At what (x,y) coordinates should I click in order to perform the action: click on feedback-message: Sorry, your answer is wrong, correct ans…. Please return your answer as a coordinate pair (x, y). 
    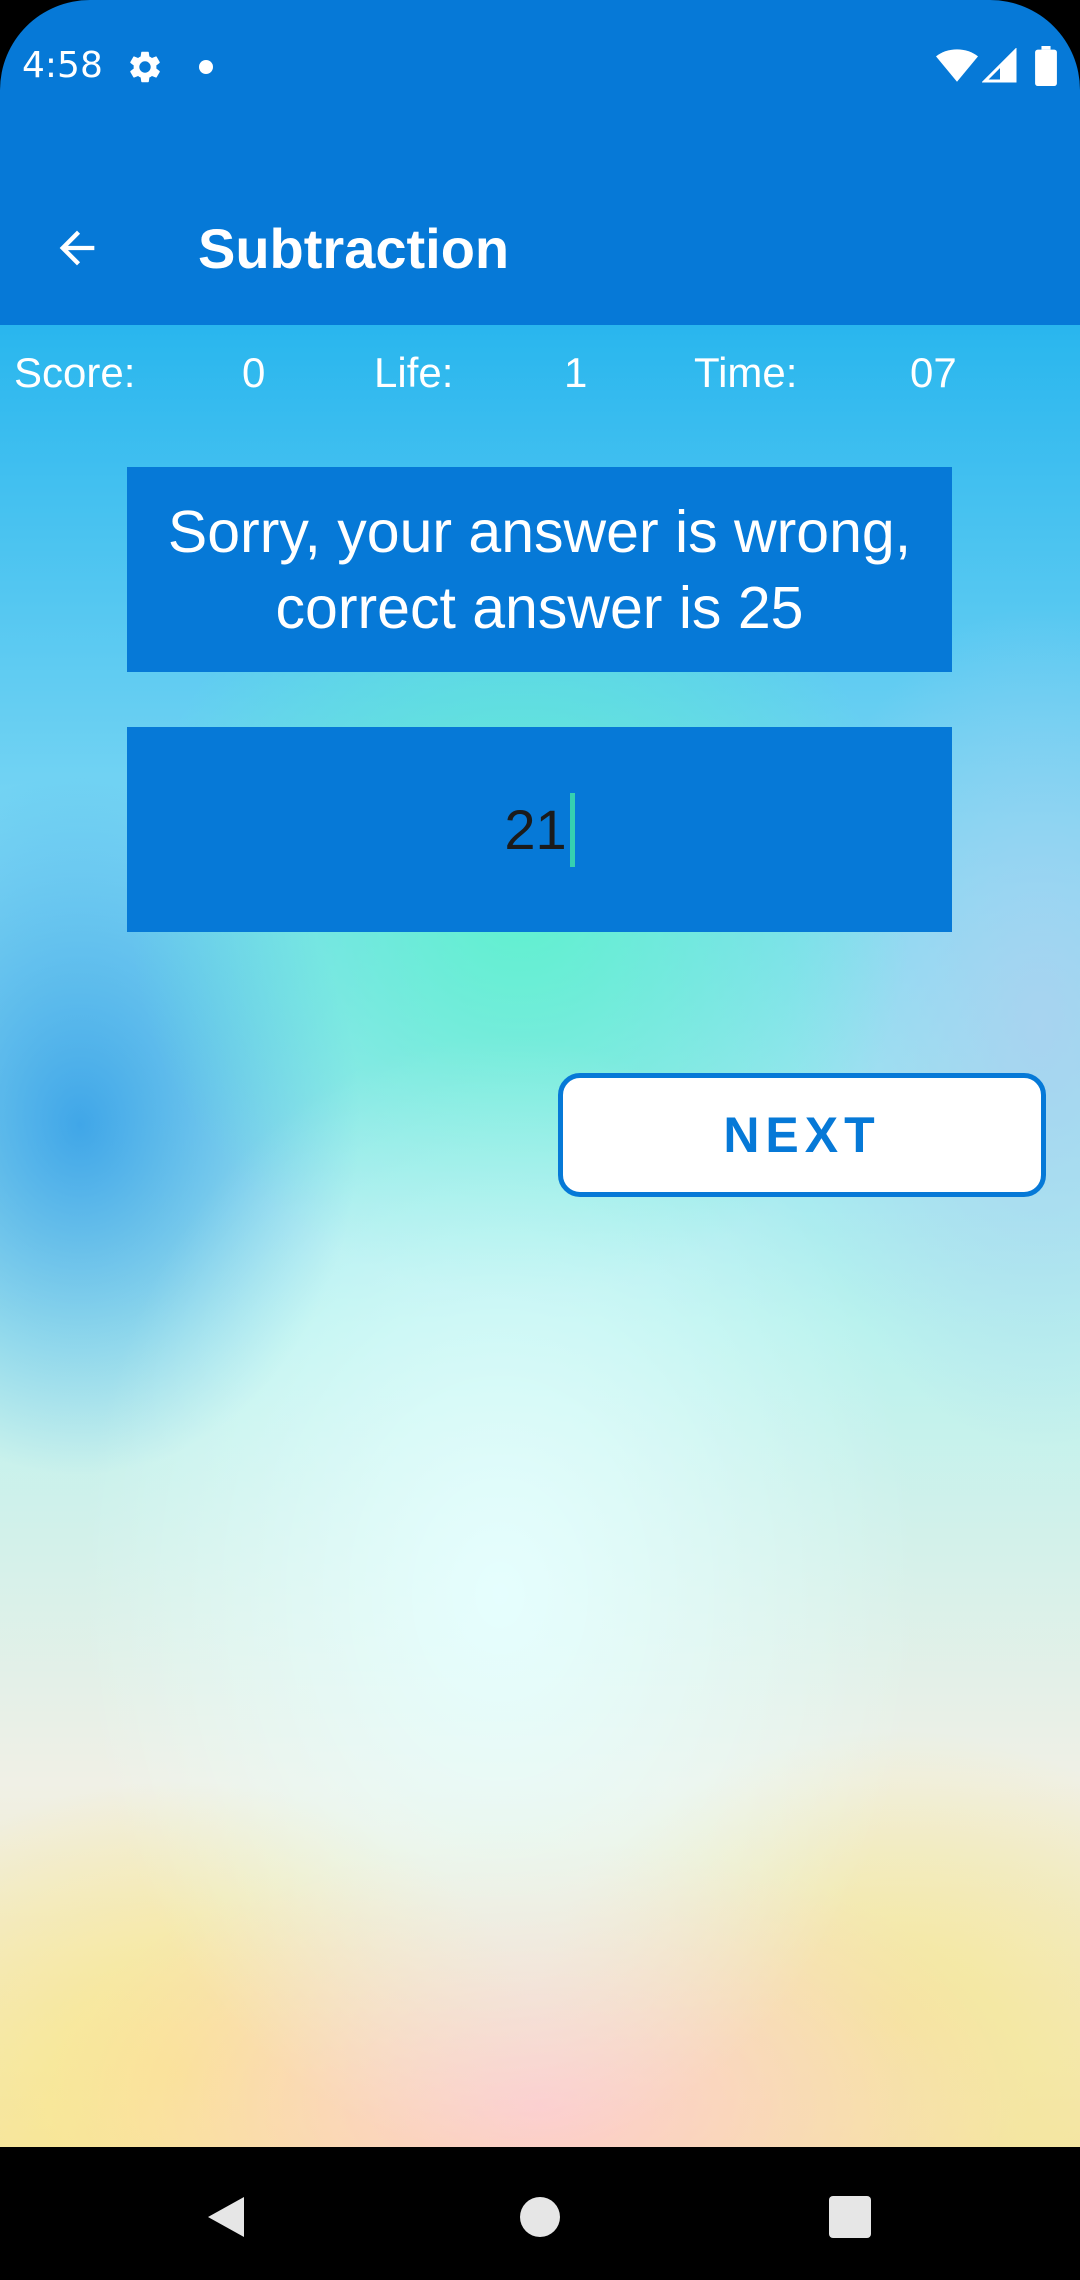
    Looking at the image, I should click on (539, 570).